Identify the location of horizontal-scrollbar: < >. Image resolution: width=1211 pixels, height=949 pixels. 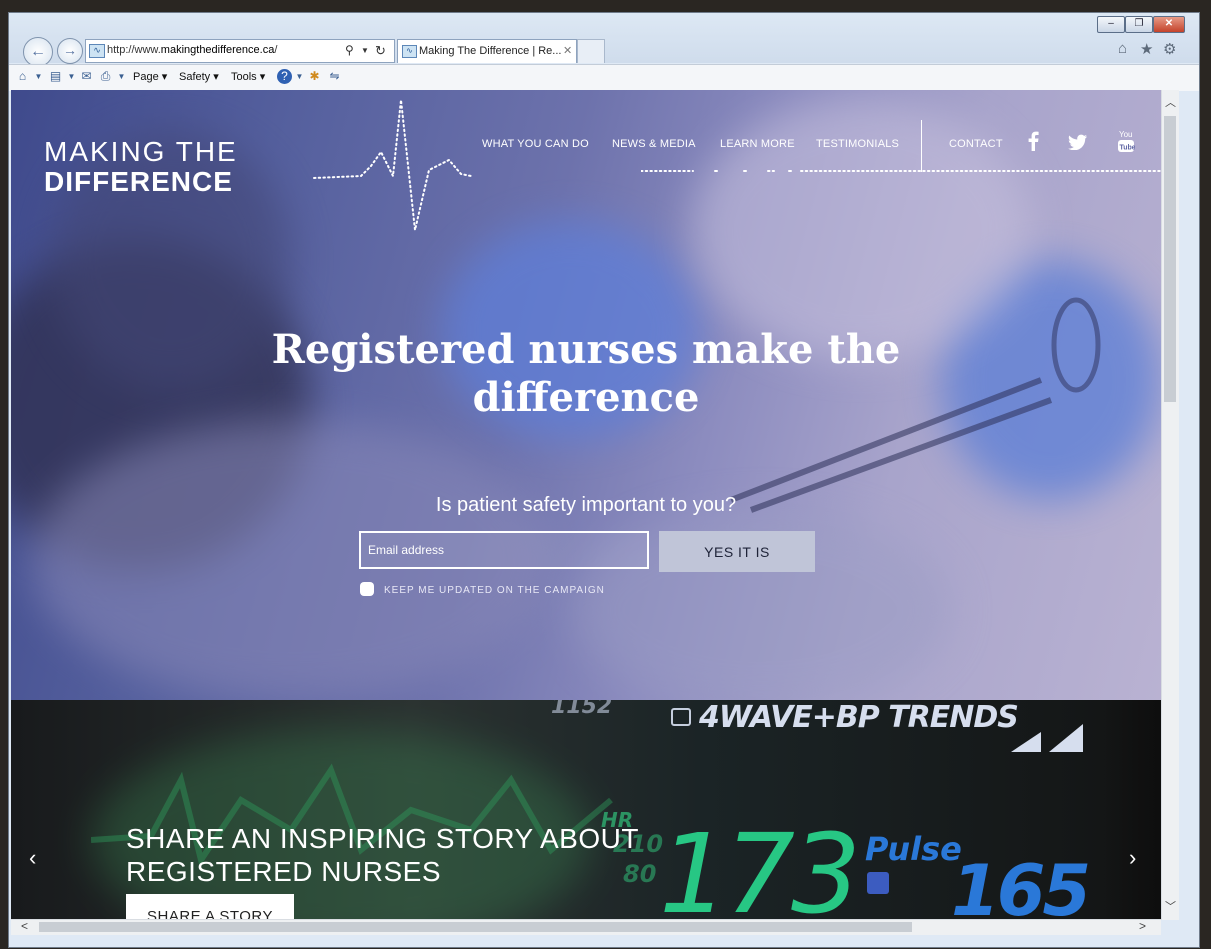
(586, 927).